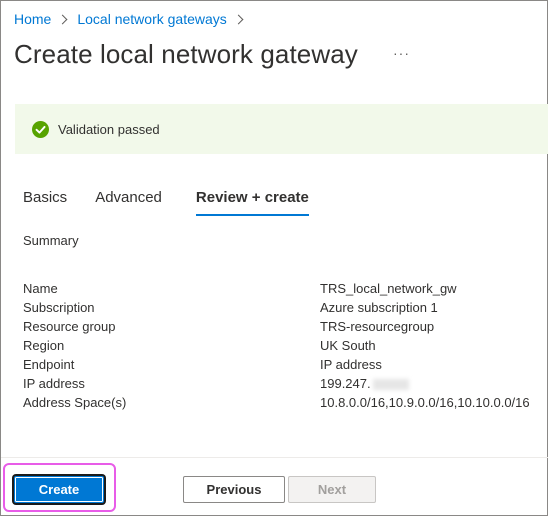 This screenshot has width=548, height=516. Describe the element at coordinates (75, 402) in the screenshot. I see `summary-label: Address Space(s)` at that location.